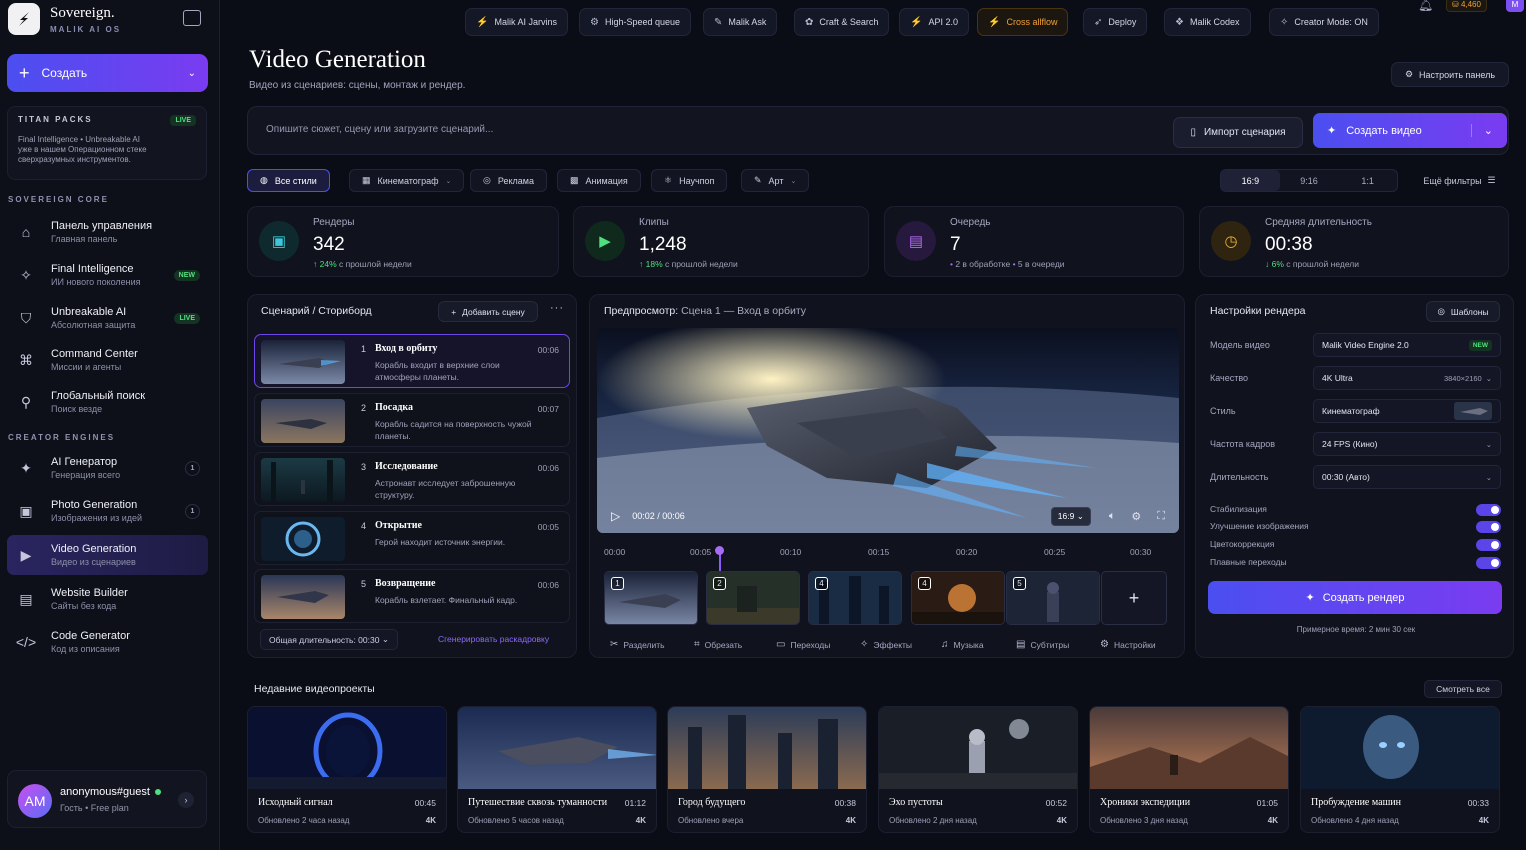 This screenshot has width=1526, height=850. I want to click on tool-settings: ⚙ Настройки, so click(1128, 644).